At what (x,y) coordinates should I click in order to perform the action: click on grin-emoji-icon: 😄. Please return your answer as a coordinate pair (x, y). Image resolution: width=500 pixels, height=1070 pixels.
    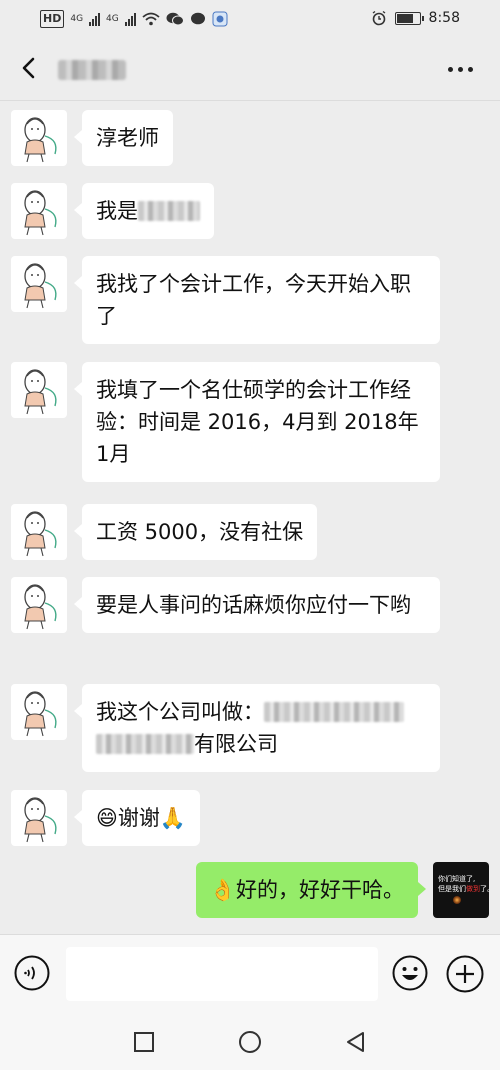
    Looking at the image, I should click on (107, 818).